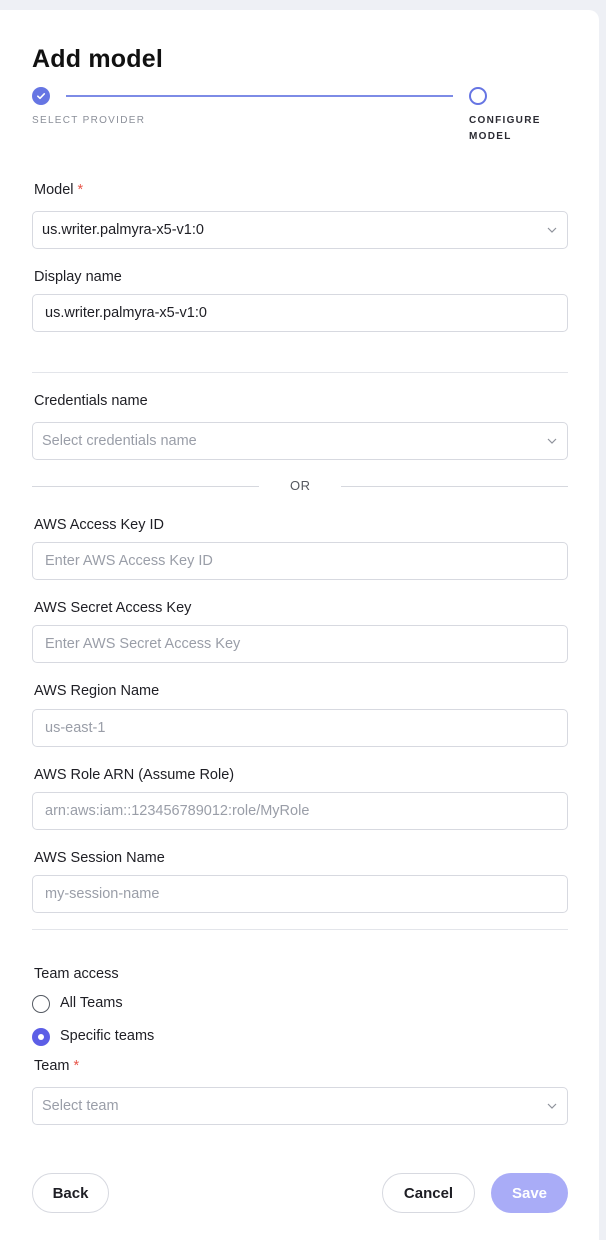 This screenshot has height=1240, width=606. What do you see at coordinates (300, 894) in the screenshot?
I see `aws-session-name-input: my-session-name` at bounding box center [300, 894].